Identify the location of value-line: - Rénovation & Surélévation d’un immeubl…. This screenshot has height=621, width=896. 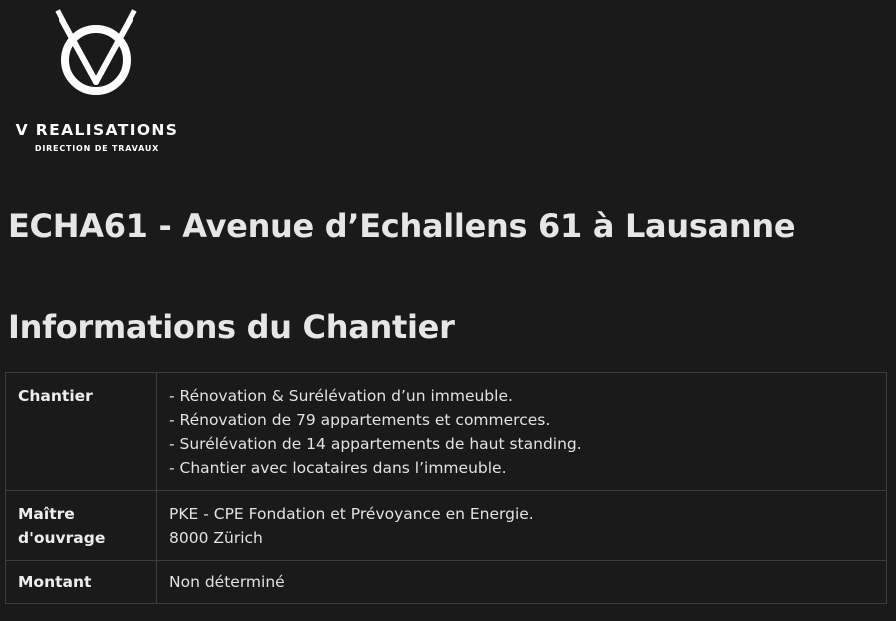
(341, 396).